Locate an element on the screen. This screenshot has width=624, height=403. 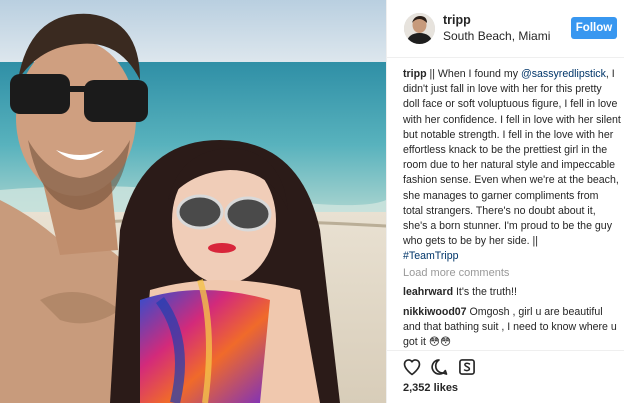
comment-username: leahrward is located at coordinates (428, 292).